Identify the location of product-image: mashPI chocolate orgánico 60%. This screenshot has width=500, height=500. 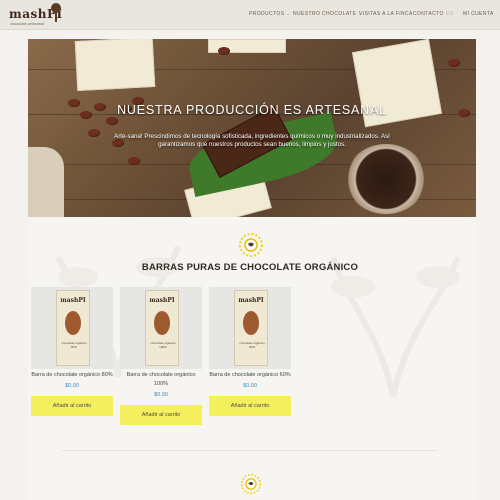
(250, 328).